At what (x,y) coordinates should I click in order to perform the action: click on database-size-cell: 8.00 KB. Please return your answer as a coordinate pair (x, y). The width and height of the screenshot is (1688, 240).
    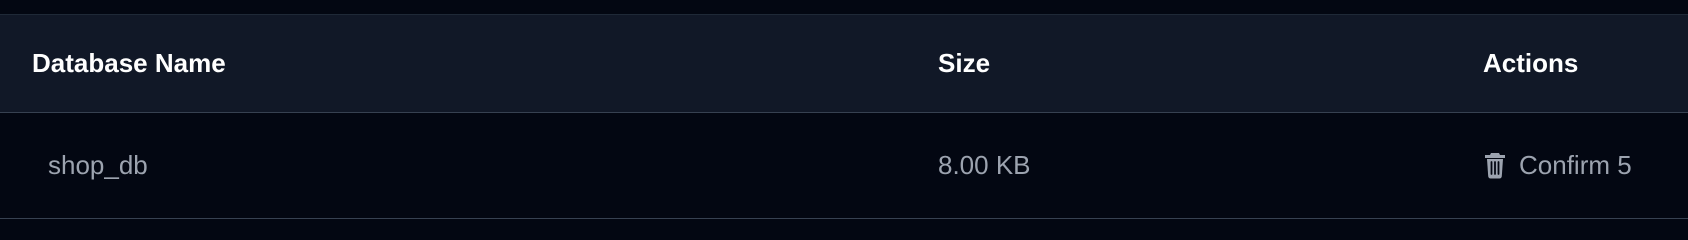
    Looking at the image, I should click on (984, 165).